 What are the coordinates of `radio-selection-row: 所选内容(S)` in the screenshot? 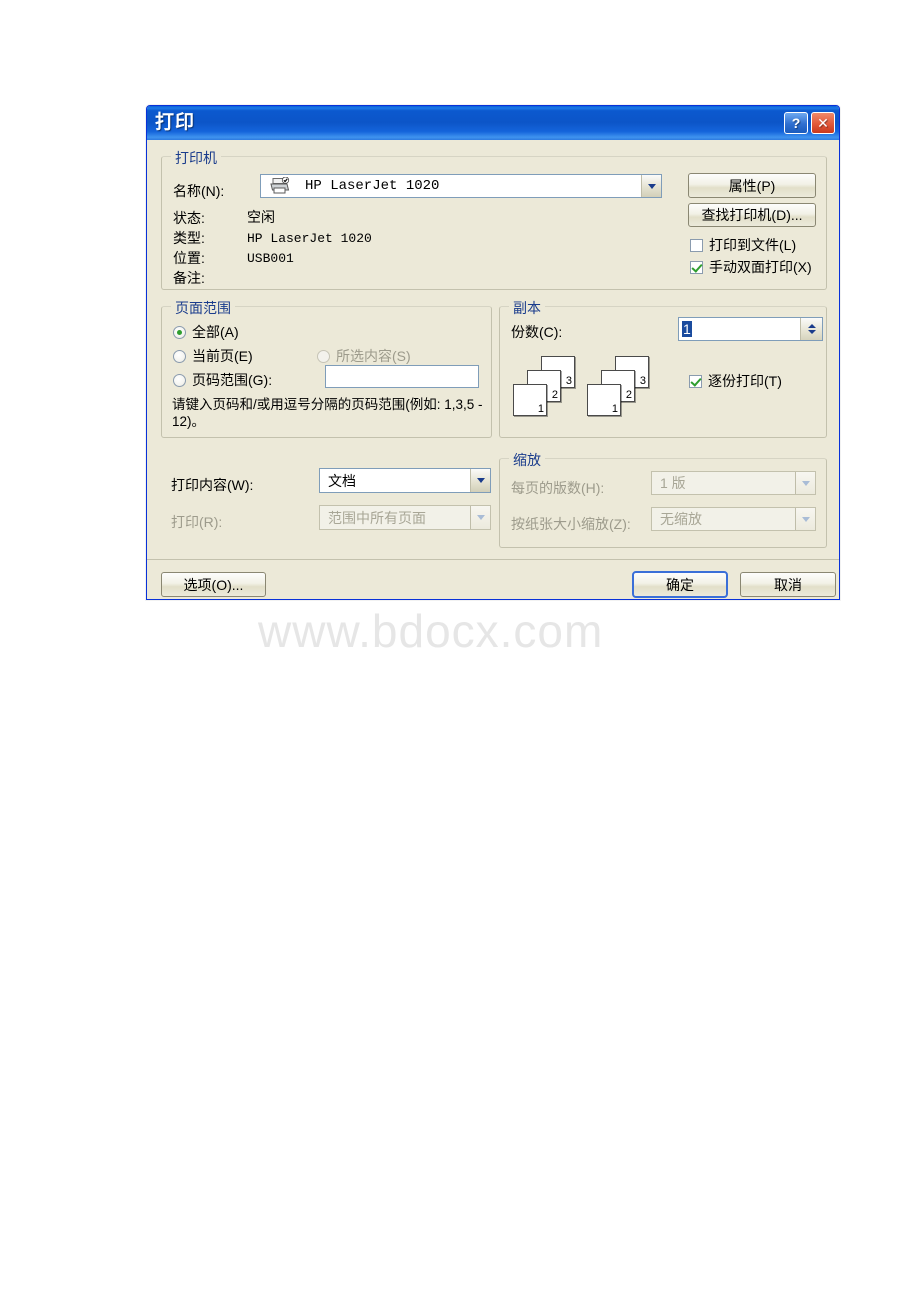 It's located at (364, 356).